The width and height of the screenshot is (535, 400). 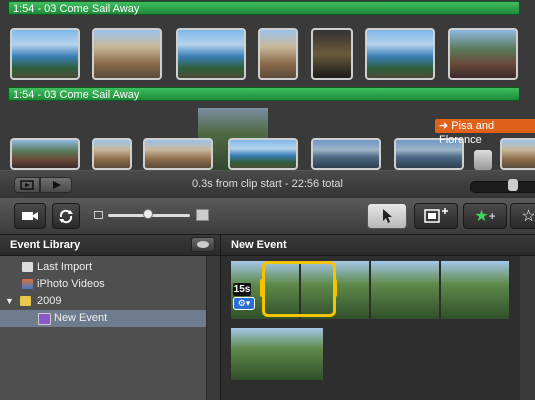 I want to click on swap-events-projects-button, so click(x=66, y=216).